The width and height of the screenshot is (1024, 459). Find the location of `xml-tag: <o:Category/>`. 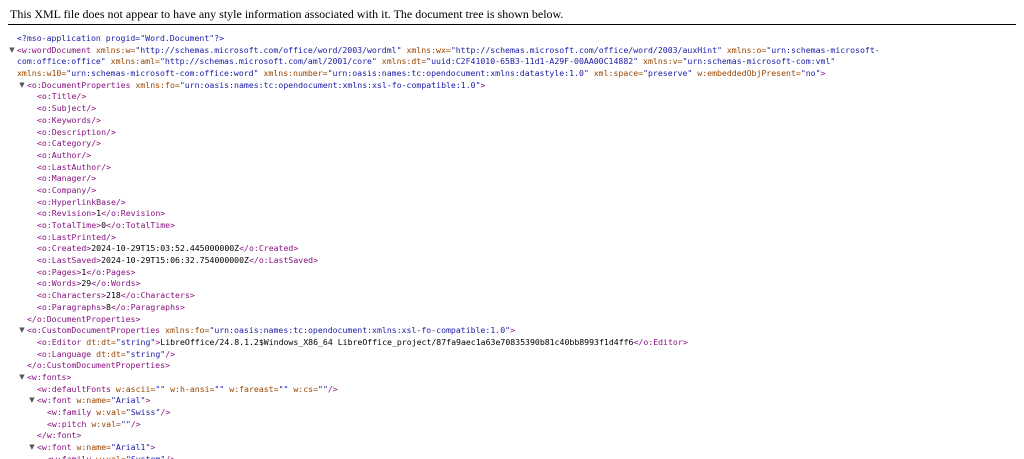

xml-tag: <o:Category/> is located at coordinates (69, 143).